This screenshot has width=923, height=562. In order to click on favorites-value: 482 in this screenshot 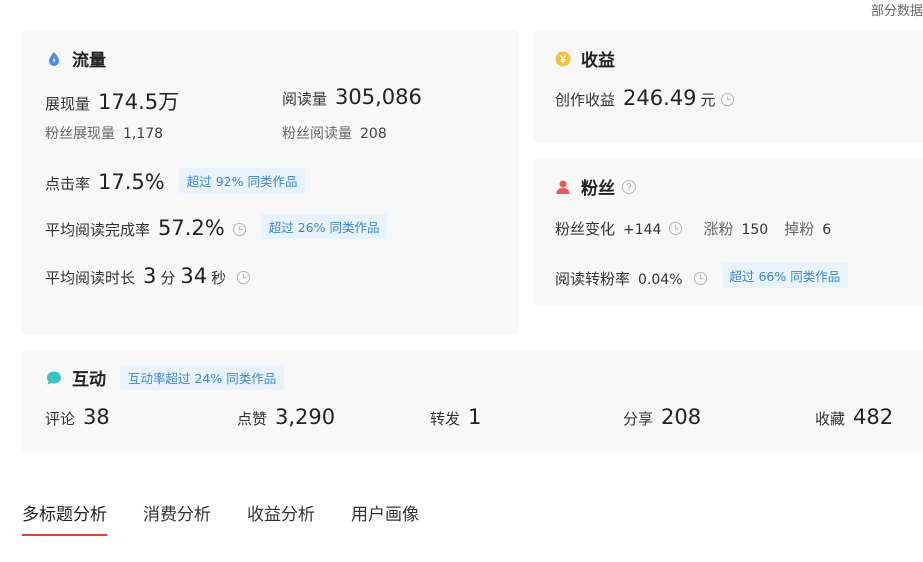, I will do `click(873, 417)`.